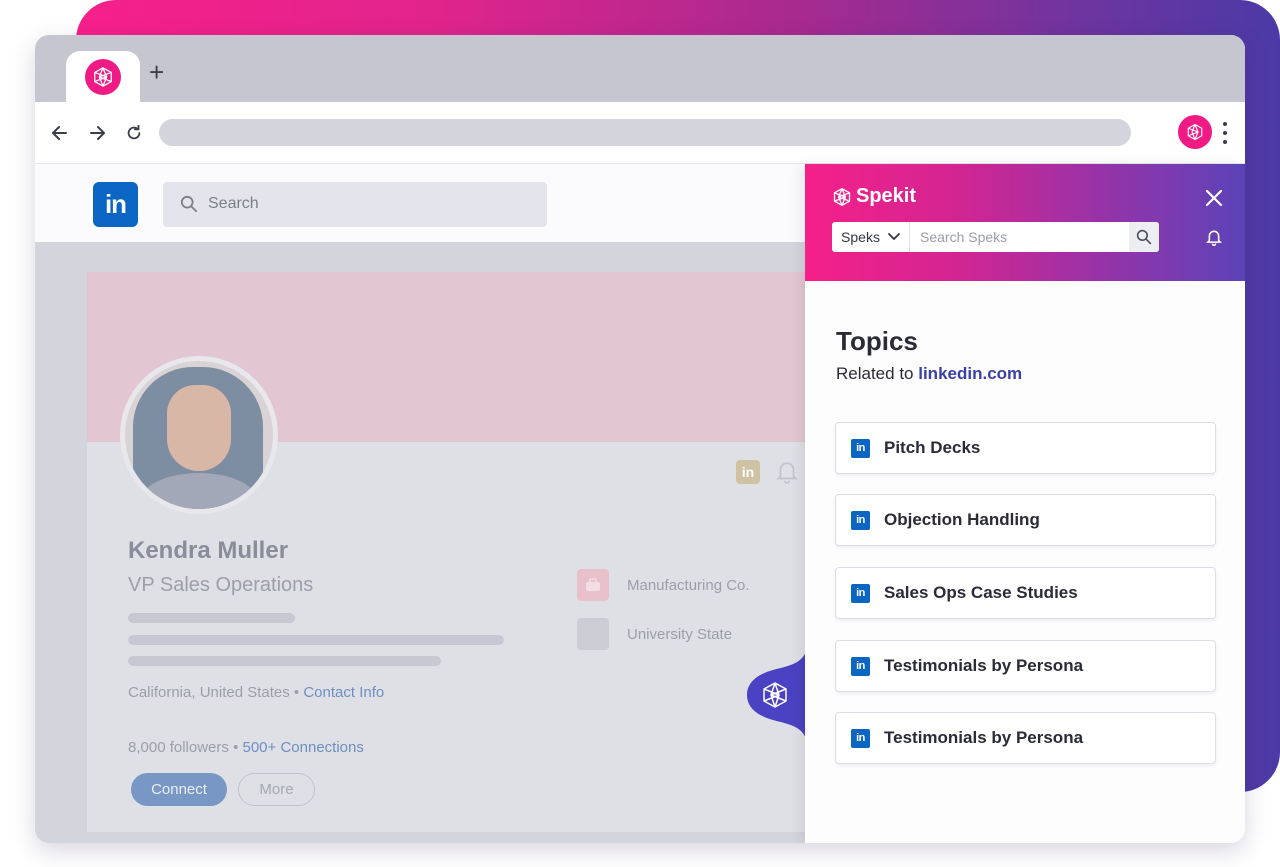 The height and width of the screenshot is (867, 1280). What do you see at coordinates (932, 447) in the screenshot?
I see `topic-label: Pitch Decks` at bounding box center [932, 447].